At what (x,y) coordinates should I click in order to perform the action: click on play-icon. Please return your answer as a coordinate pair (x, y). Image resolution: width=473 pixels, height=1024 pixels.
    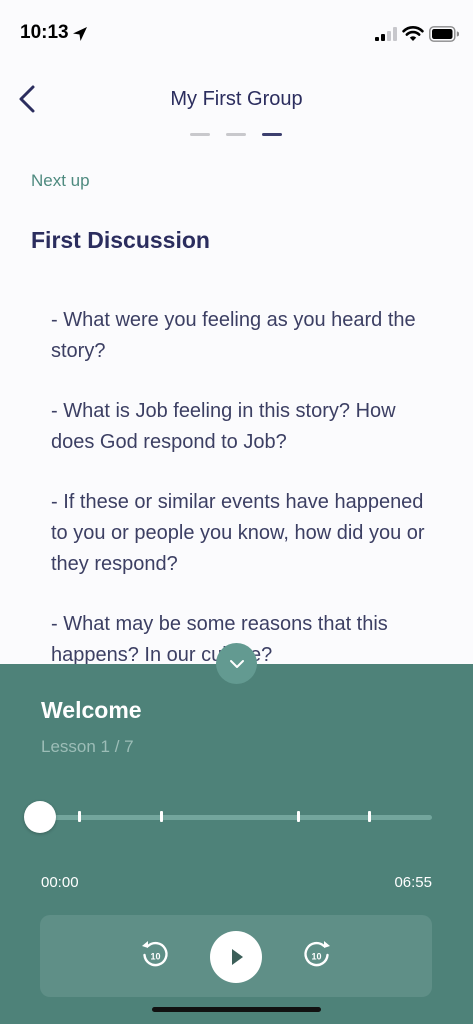
    Looking at the image, I should click on (237, 957).